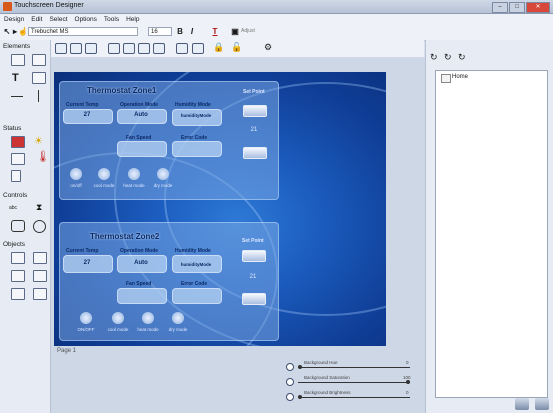  What do you see at coordinates (197, 149) in the screenshot?
I see `zone1-error-code-field` at bounding box center [197, 149].